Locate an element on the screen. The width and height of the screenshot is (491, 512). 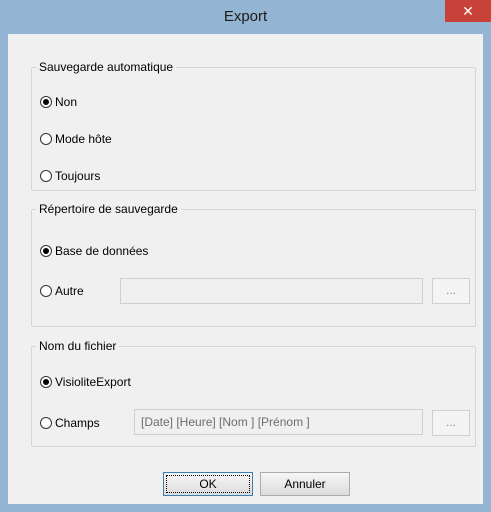
radio-save-dir-database: Base de données is located at coordinates (94, 251).